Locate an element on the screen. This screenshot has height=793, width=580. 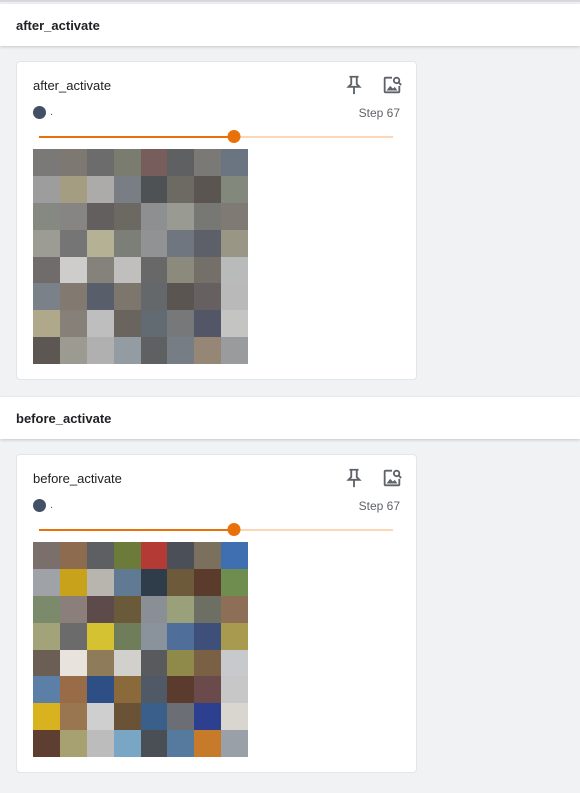
section-header-after-activate: after_activate is located at coordinates (290, 25).